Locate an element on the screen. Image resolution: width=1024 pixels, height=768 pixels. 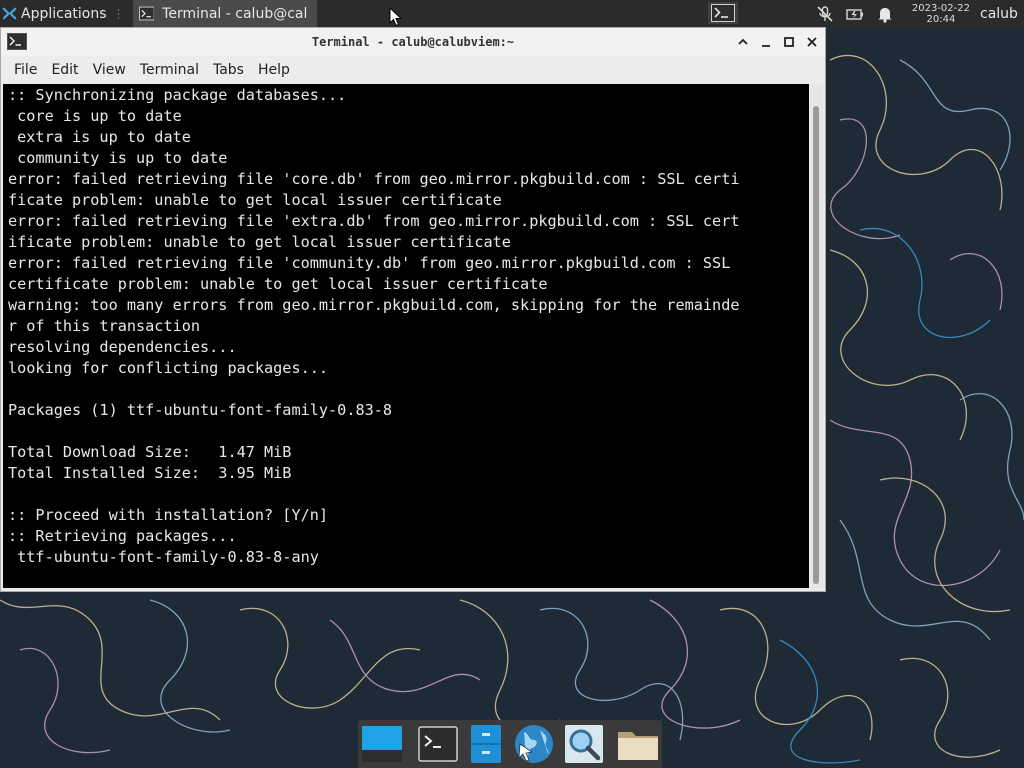
dock-file-manager is located at coordinates (486, 744).